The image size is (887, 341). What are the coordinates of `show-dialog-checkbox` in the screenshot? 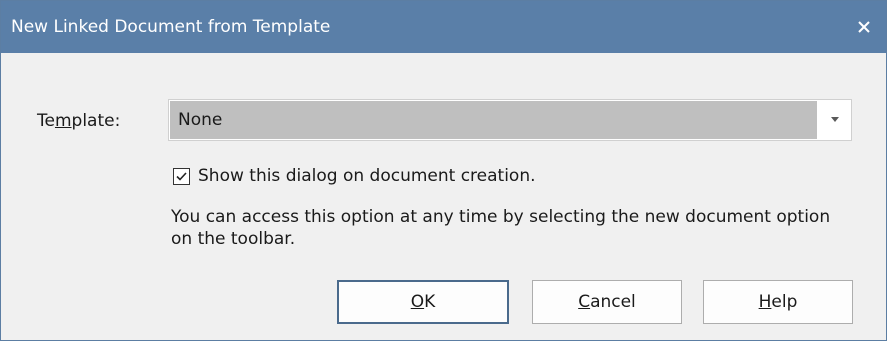 It's located at (181, 176).